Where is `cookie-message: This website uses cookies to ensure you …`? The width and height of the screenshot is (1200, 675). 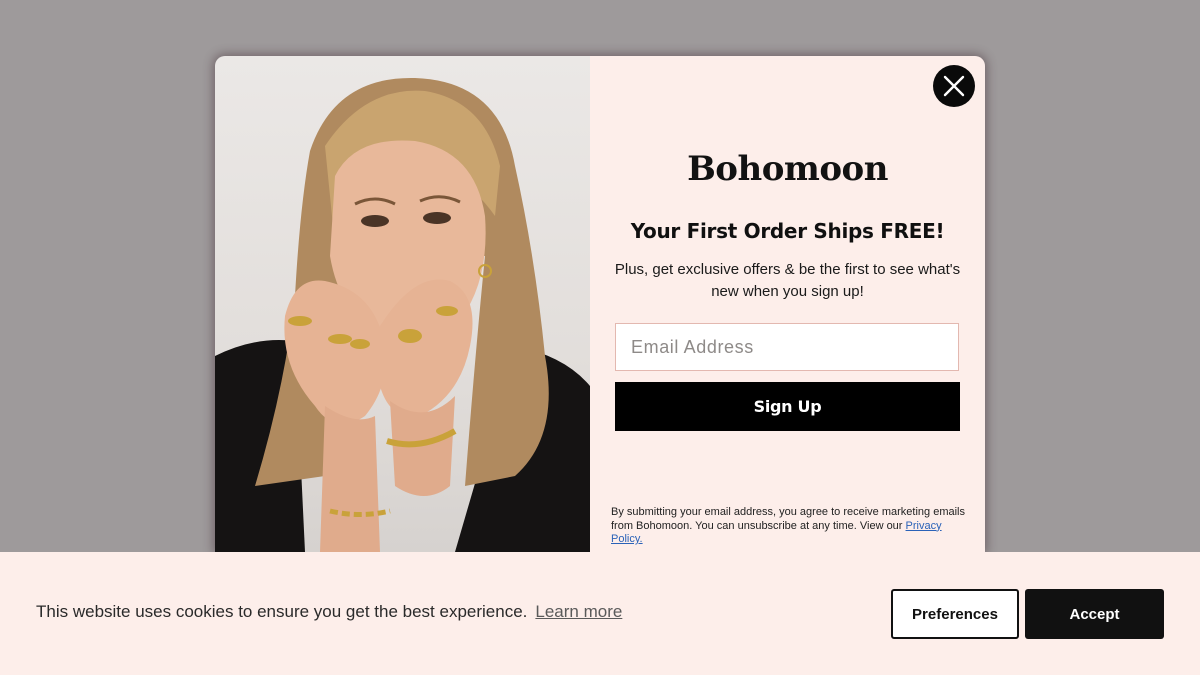 cookie-message: This website uses cookies to ensure you … is located at coordinates (282, 611).